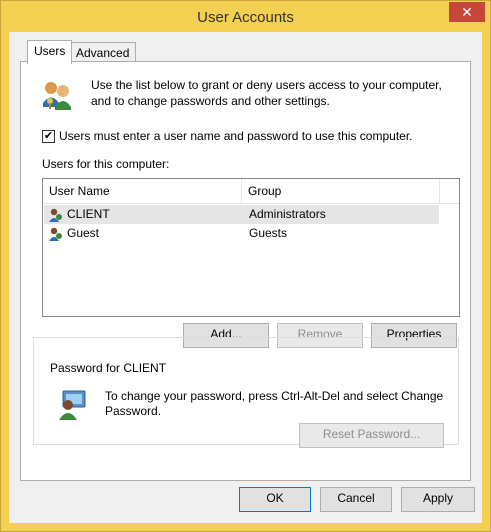  I want to click on user-name-cell: CLIENT, so click(88, 214).